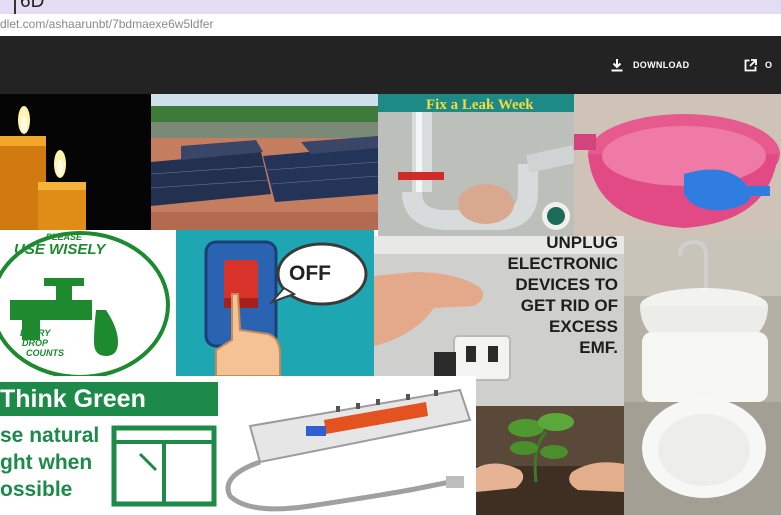 The height and width of the screenshot is (515, 781). Describe the element at coordinates (769, 65) in the screenshot. I see `open-label: O` at that location.